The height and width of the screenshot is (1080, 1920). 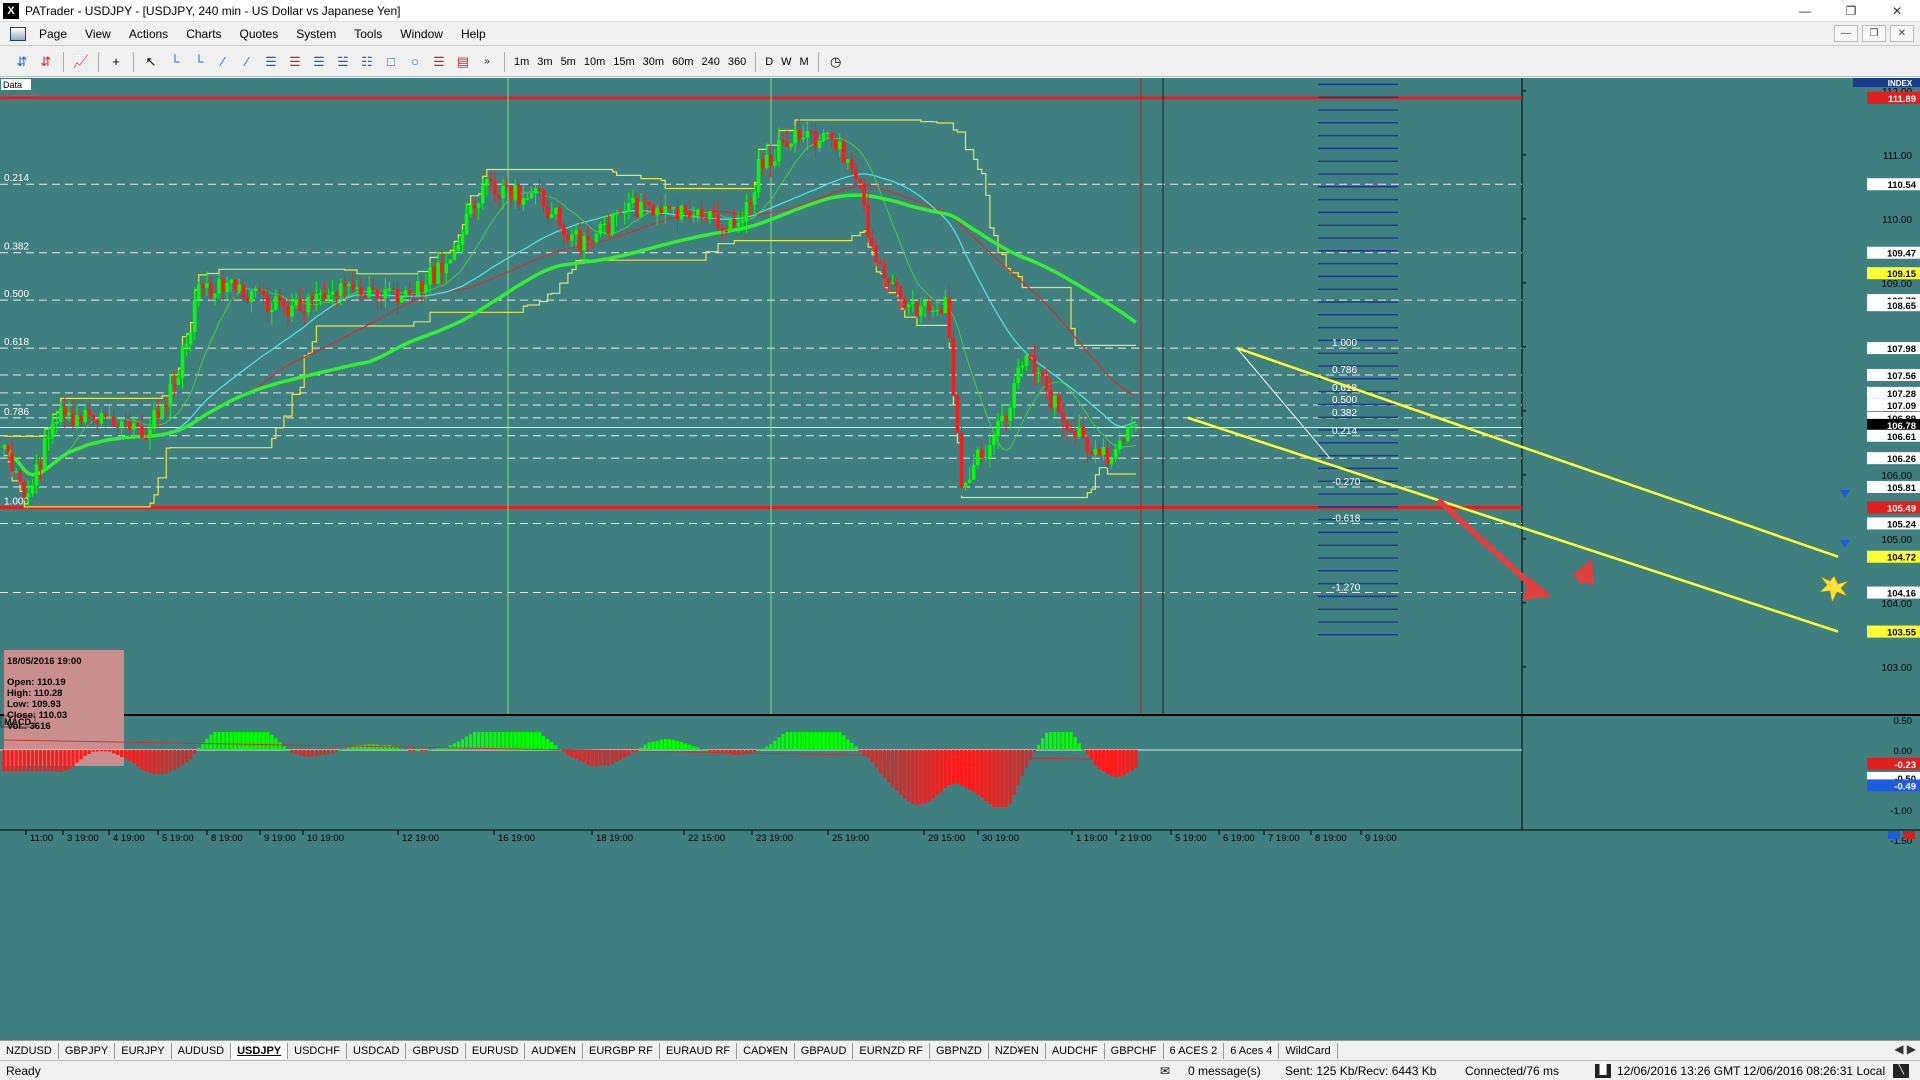 What do you see at coordinates (1134, 1050) in the screenshot?
I see `tab-gbpchf: GBPCHF` at bounding box center [1134, 1050].